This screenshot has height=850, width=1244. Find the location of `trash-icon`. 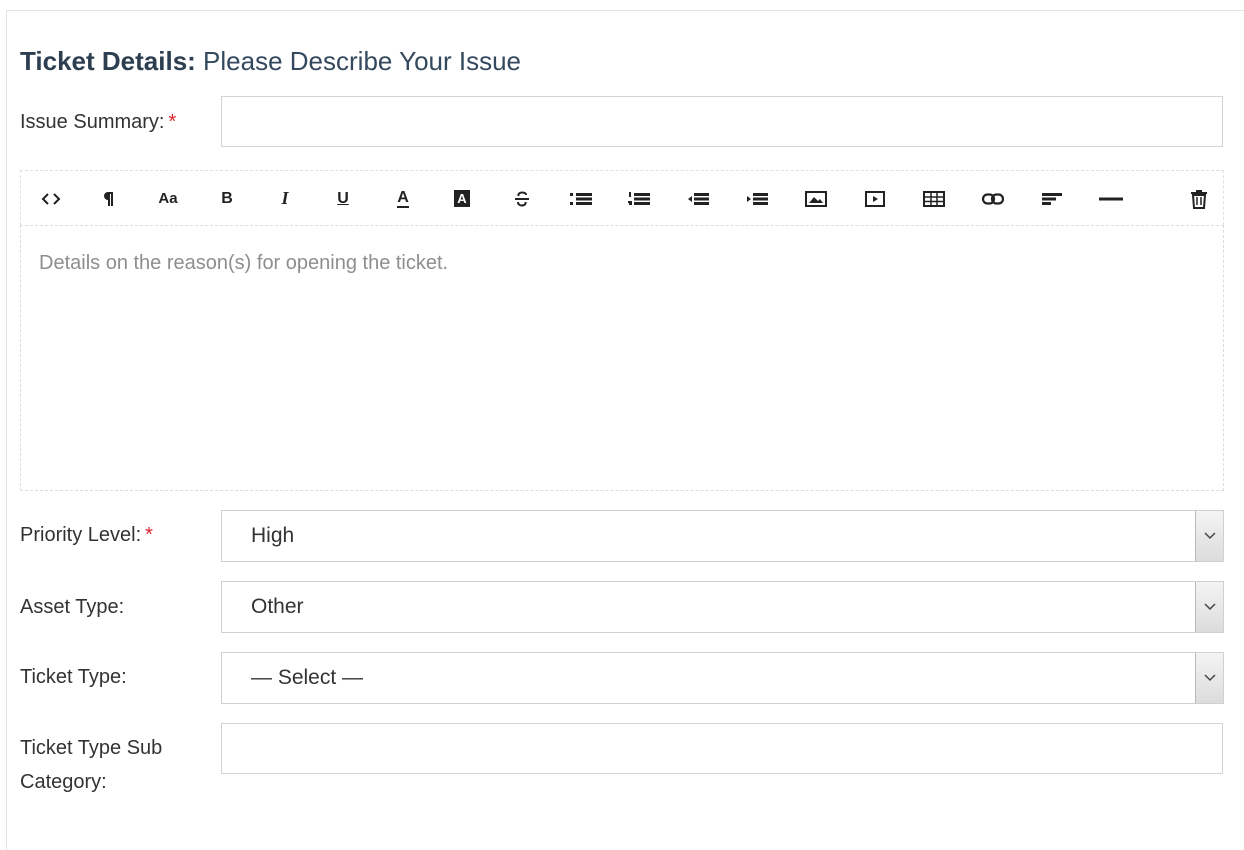

trash-icon is located at coordinates (1199, 198).